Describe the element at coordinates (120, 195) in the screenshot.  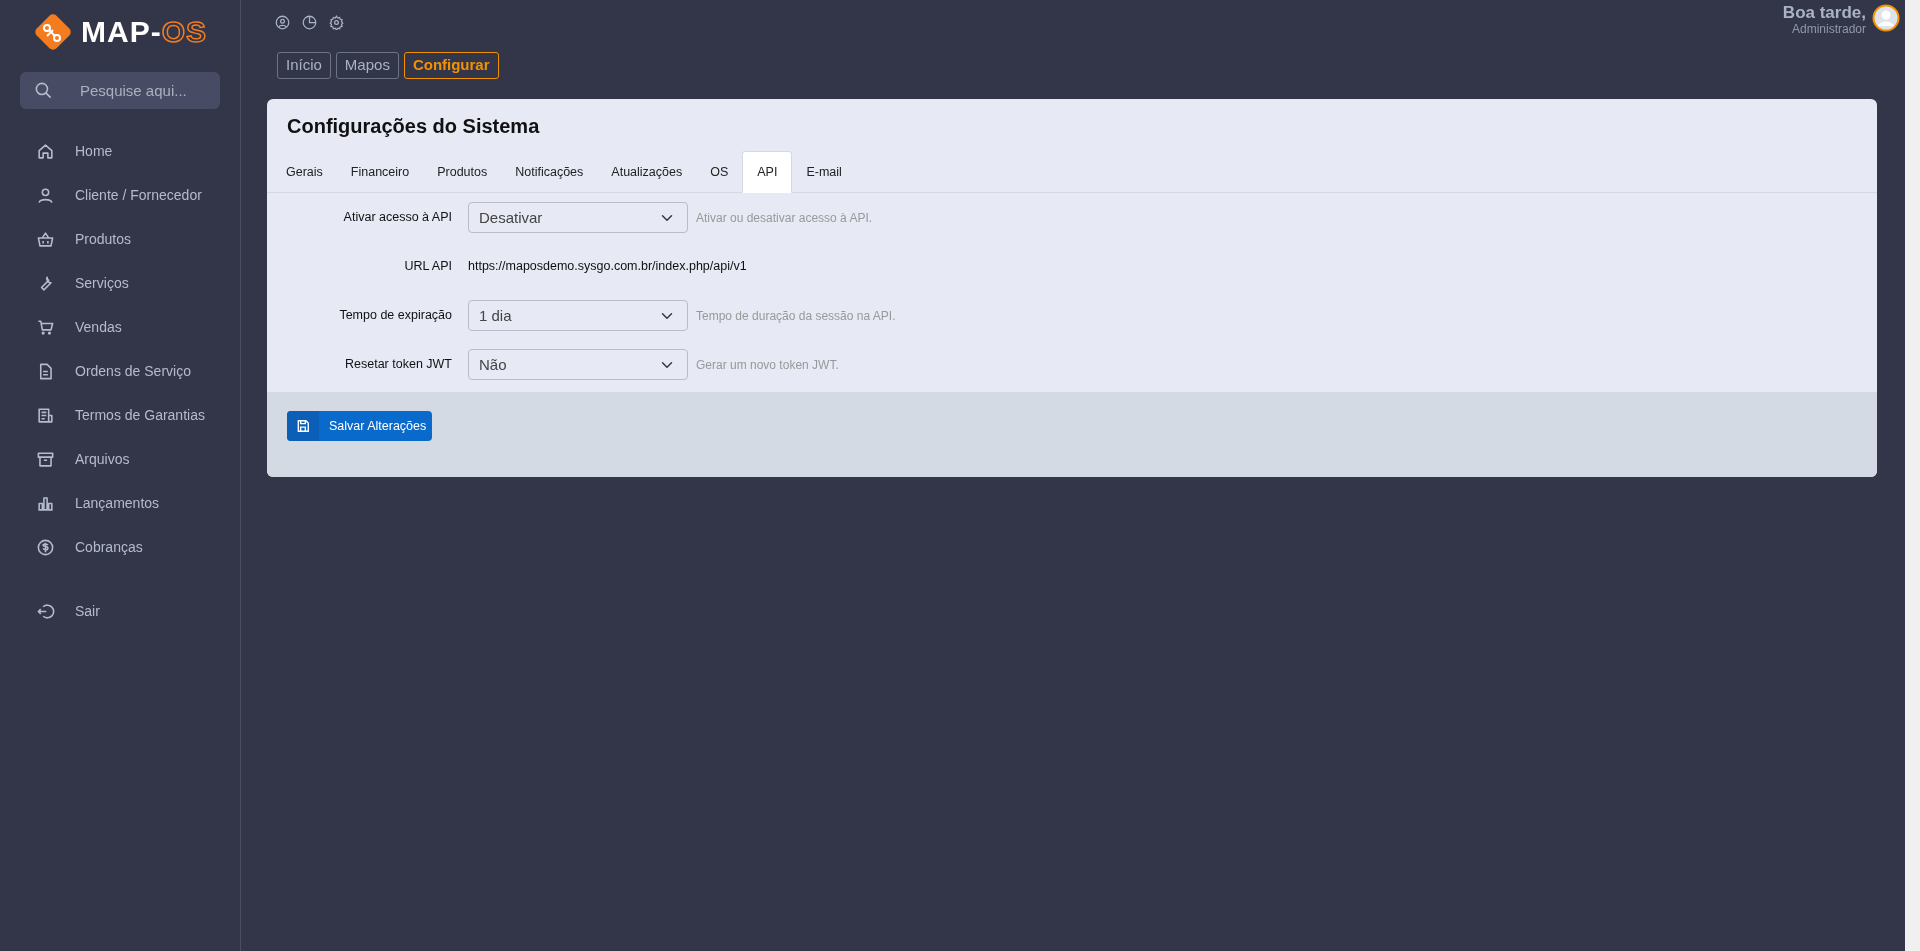
I see `sidebar-item: Cliente / Fornecedor` at that location.